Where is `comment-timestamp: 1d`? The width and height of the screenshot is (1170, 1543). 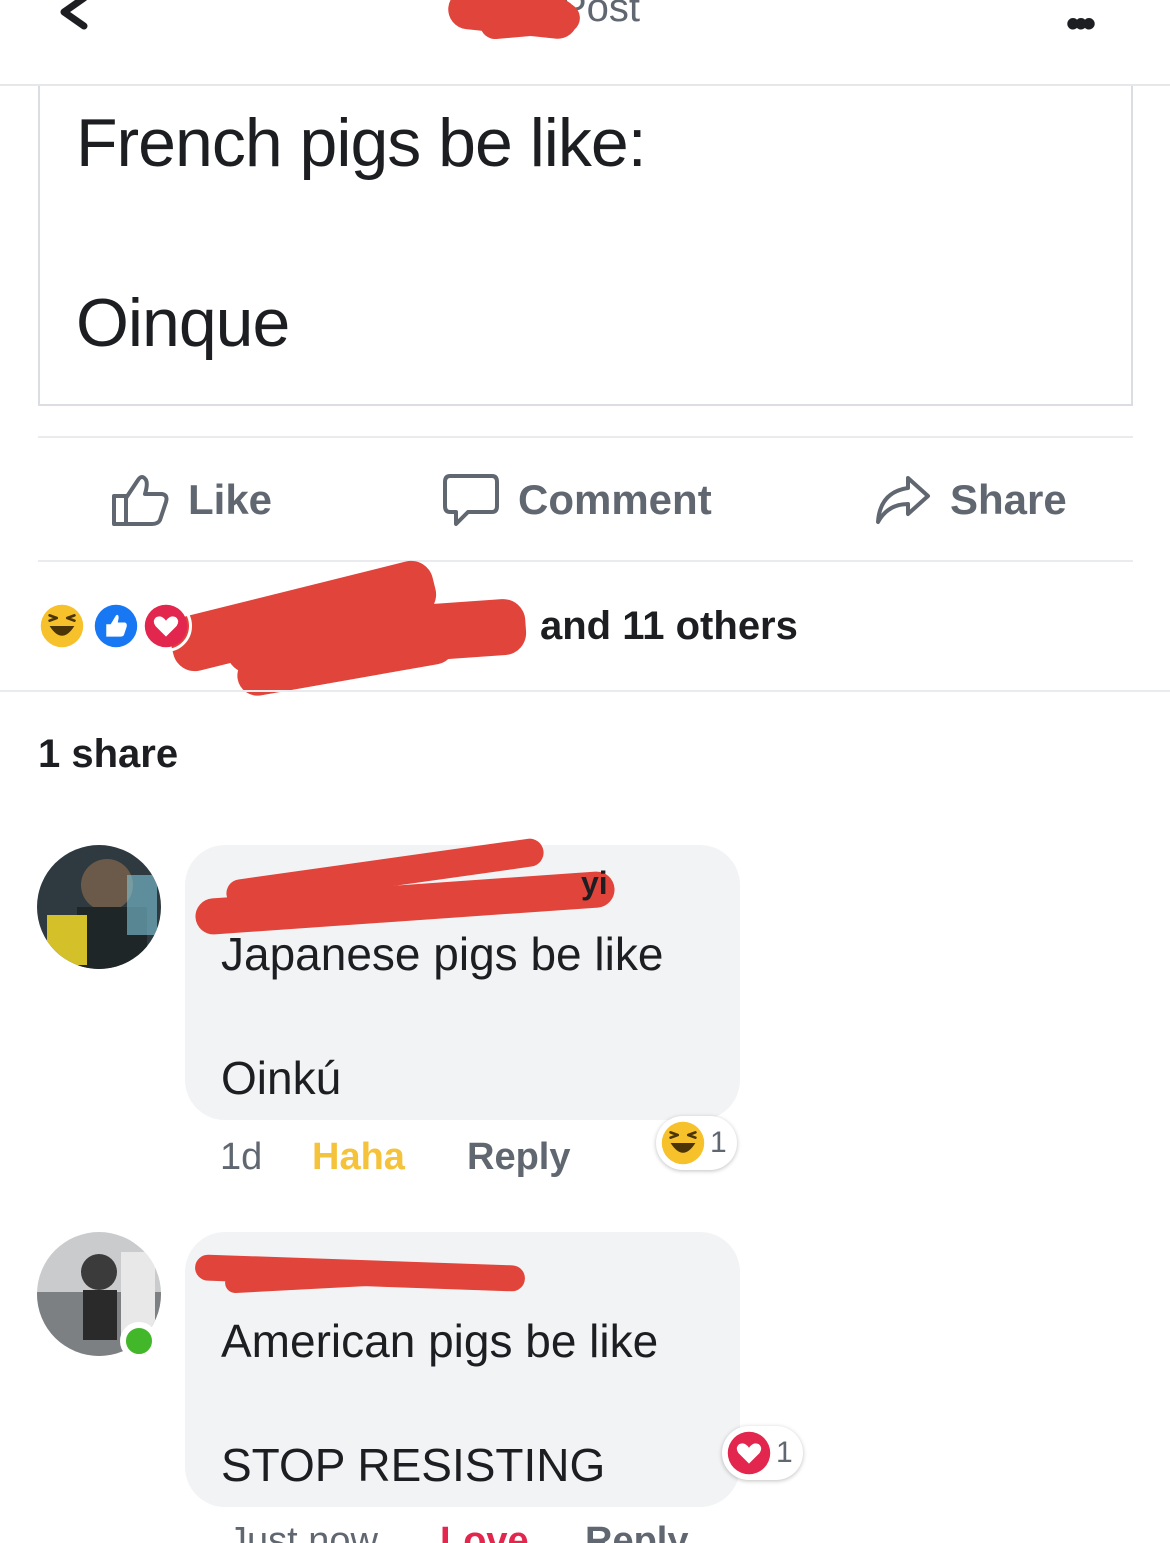
comment-timestamp: 1d is located at coordinates (241, 1157).